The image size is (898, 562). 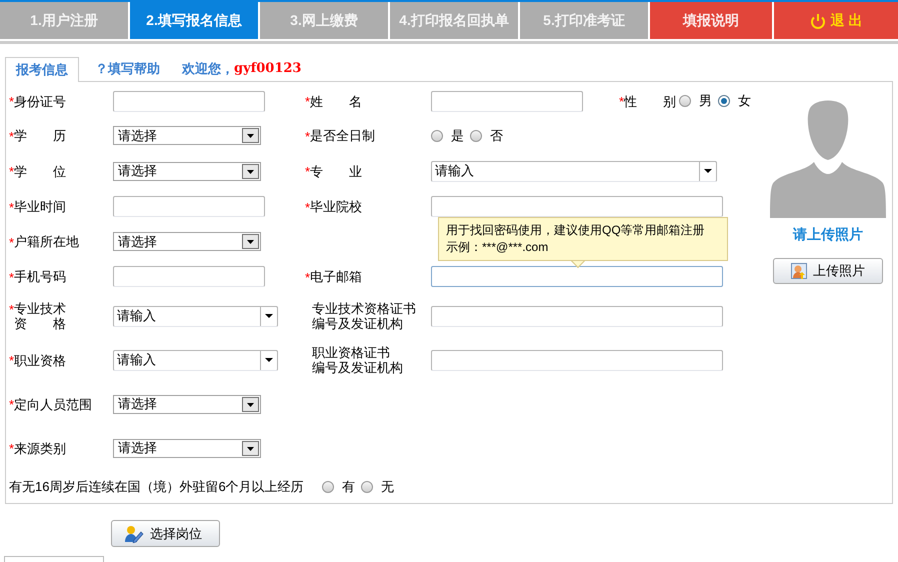 What do you see at coordinates (711, 20) in the screenshot?
I see `instructions-tab: 填报说明` at bounding box center [711, 20].